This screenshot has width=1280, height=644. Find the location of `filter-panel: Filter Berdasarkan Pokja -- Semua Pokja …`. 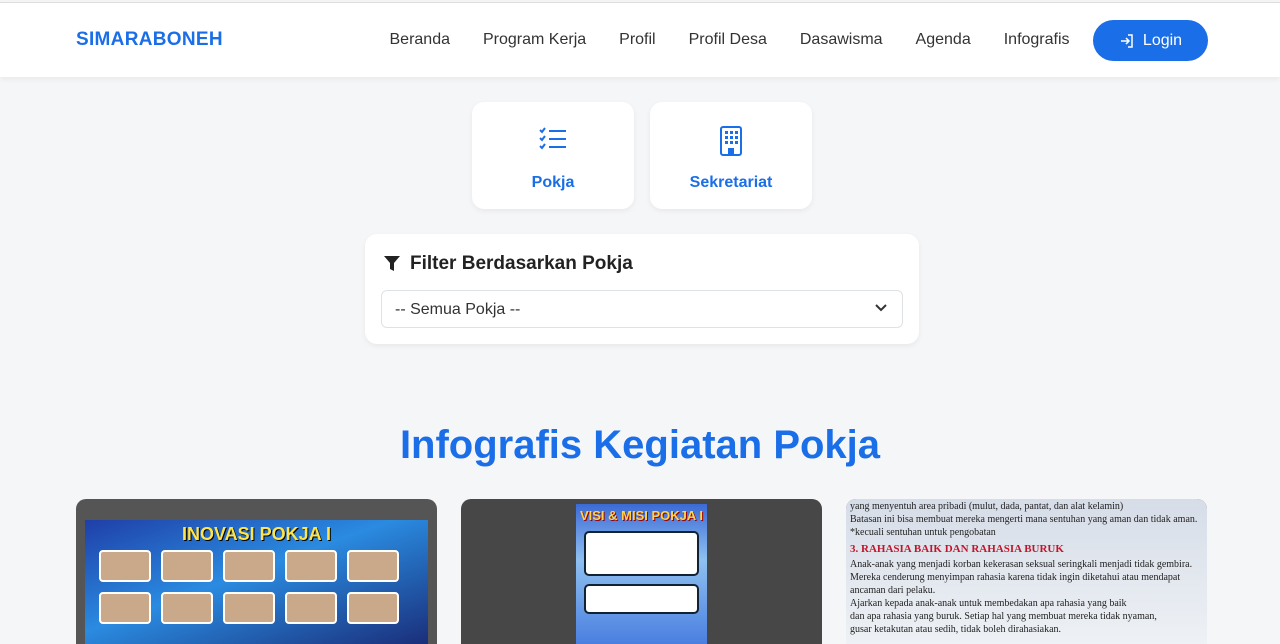

filter-panel: Filter Berdasarkan Pokja -- Semua Pokja … is located at coordinates (642, 289).